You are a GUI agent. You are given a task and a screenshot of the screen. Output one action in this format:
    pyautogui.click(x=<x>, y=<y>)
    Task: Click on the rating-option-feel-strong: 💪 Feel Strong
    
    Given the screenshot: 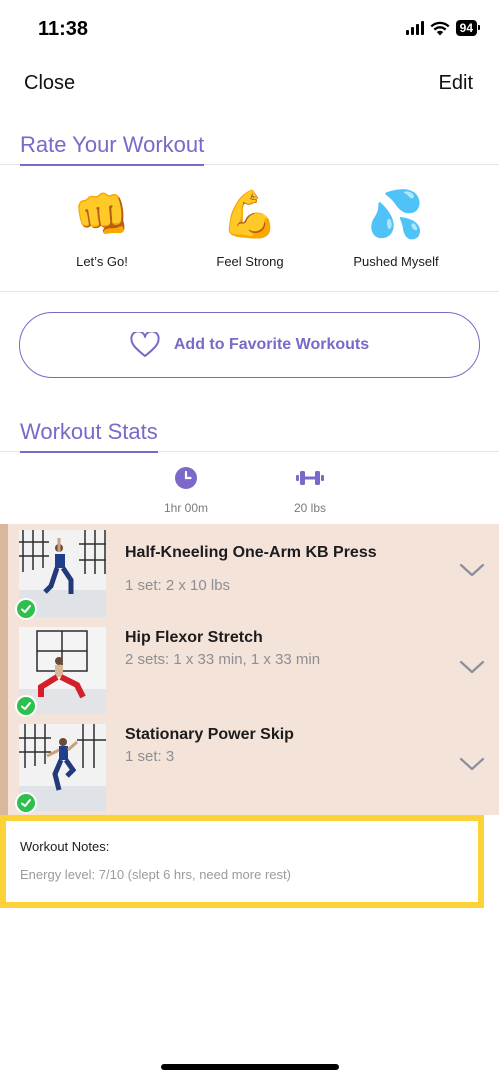 What is the action you would take?
    pyautogui.click(x=250, y=226)
    